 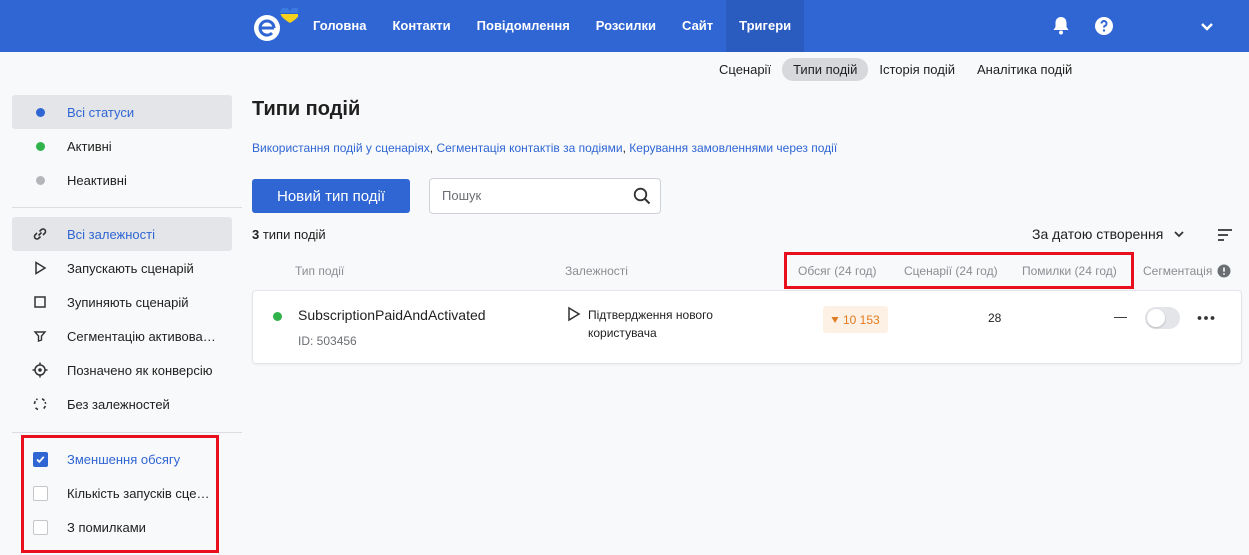 What do you see at coordinates (1206, 318) in the screenshot?
I see `more-options-icon` at bounding box center [1206, 318].